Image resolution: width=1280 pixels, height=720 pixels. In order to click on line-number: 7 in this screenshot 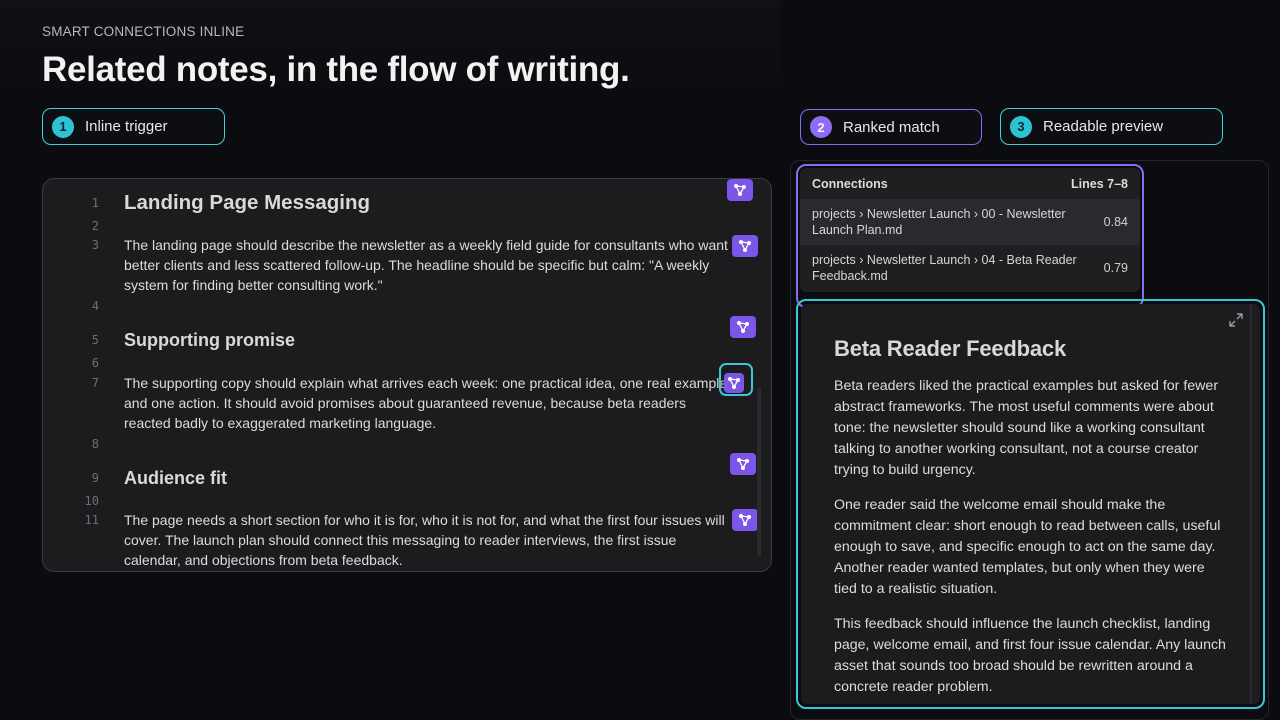, I will do `click(95, 383)`.